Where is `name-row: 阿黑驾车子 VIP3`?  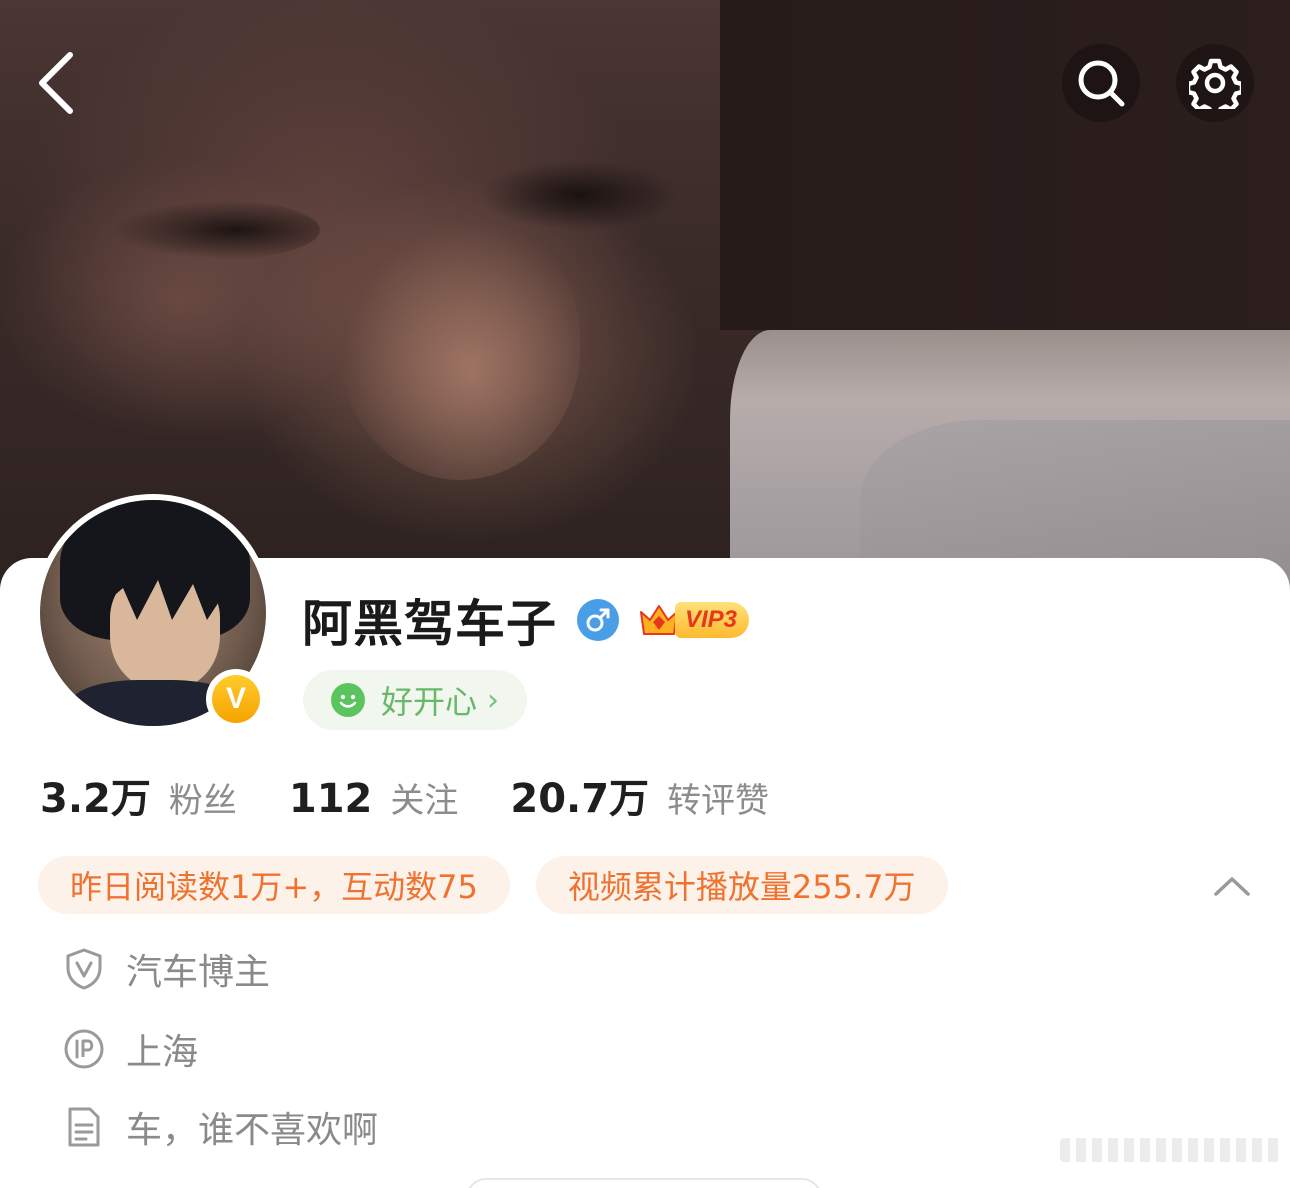
name-row: 阿黑驾车子 VIP3 is located at coordinates (526, 620).